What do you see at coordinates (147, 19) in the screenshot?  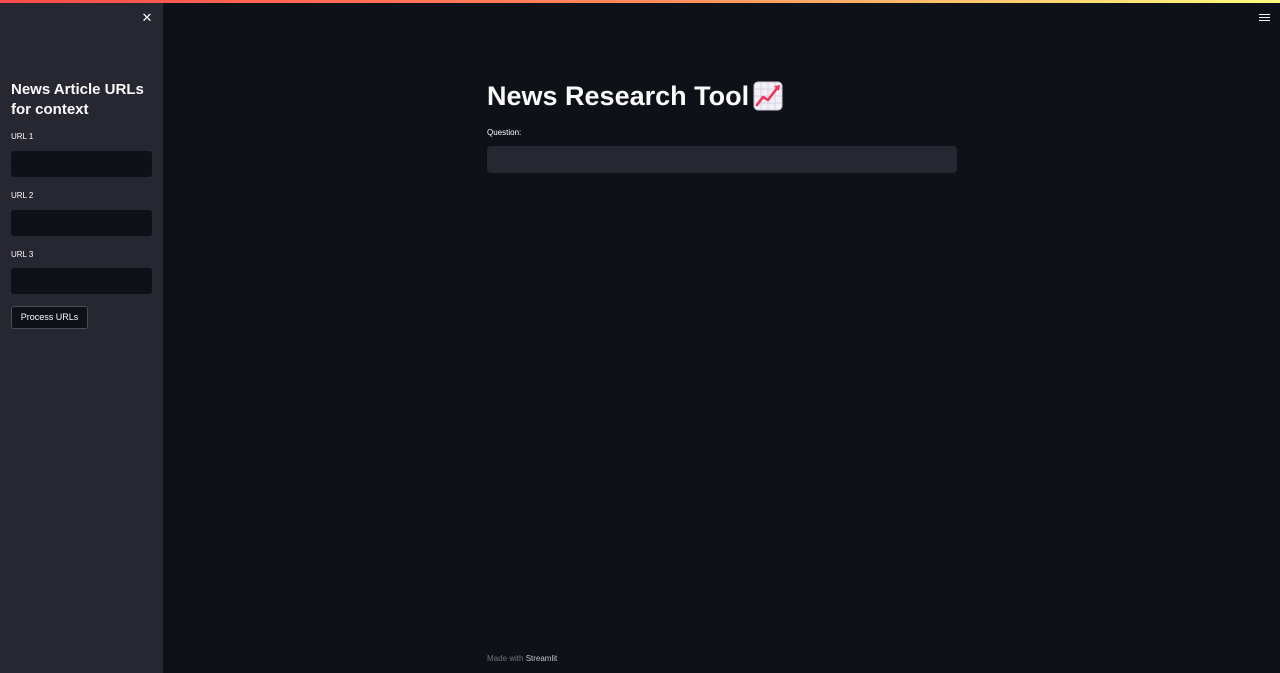 I see `close-sidebar-icon: ✕` at bounding box center [147, 19].